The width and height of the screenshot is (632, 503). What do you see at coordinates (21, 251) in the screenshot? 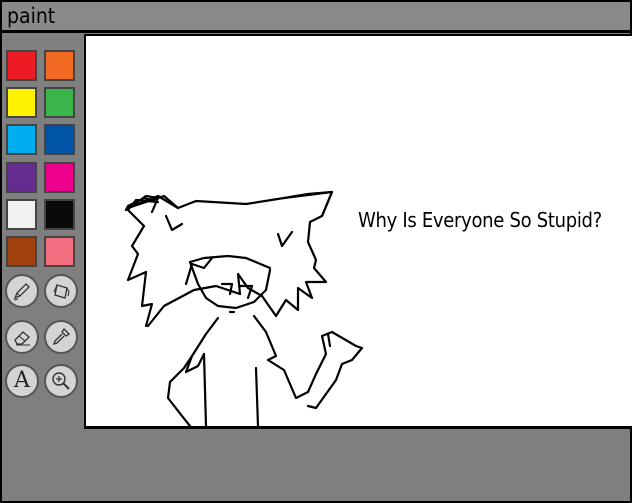
I see `swatch-brown` at bounding box center [21, 251].